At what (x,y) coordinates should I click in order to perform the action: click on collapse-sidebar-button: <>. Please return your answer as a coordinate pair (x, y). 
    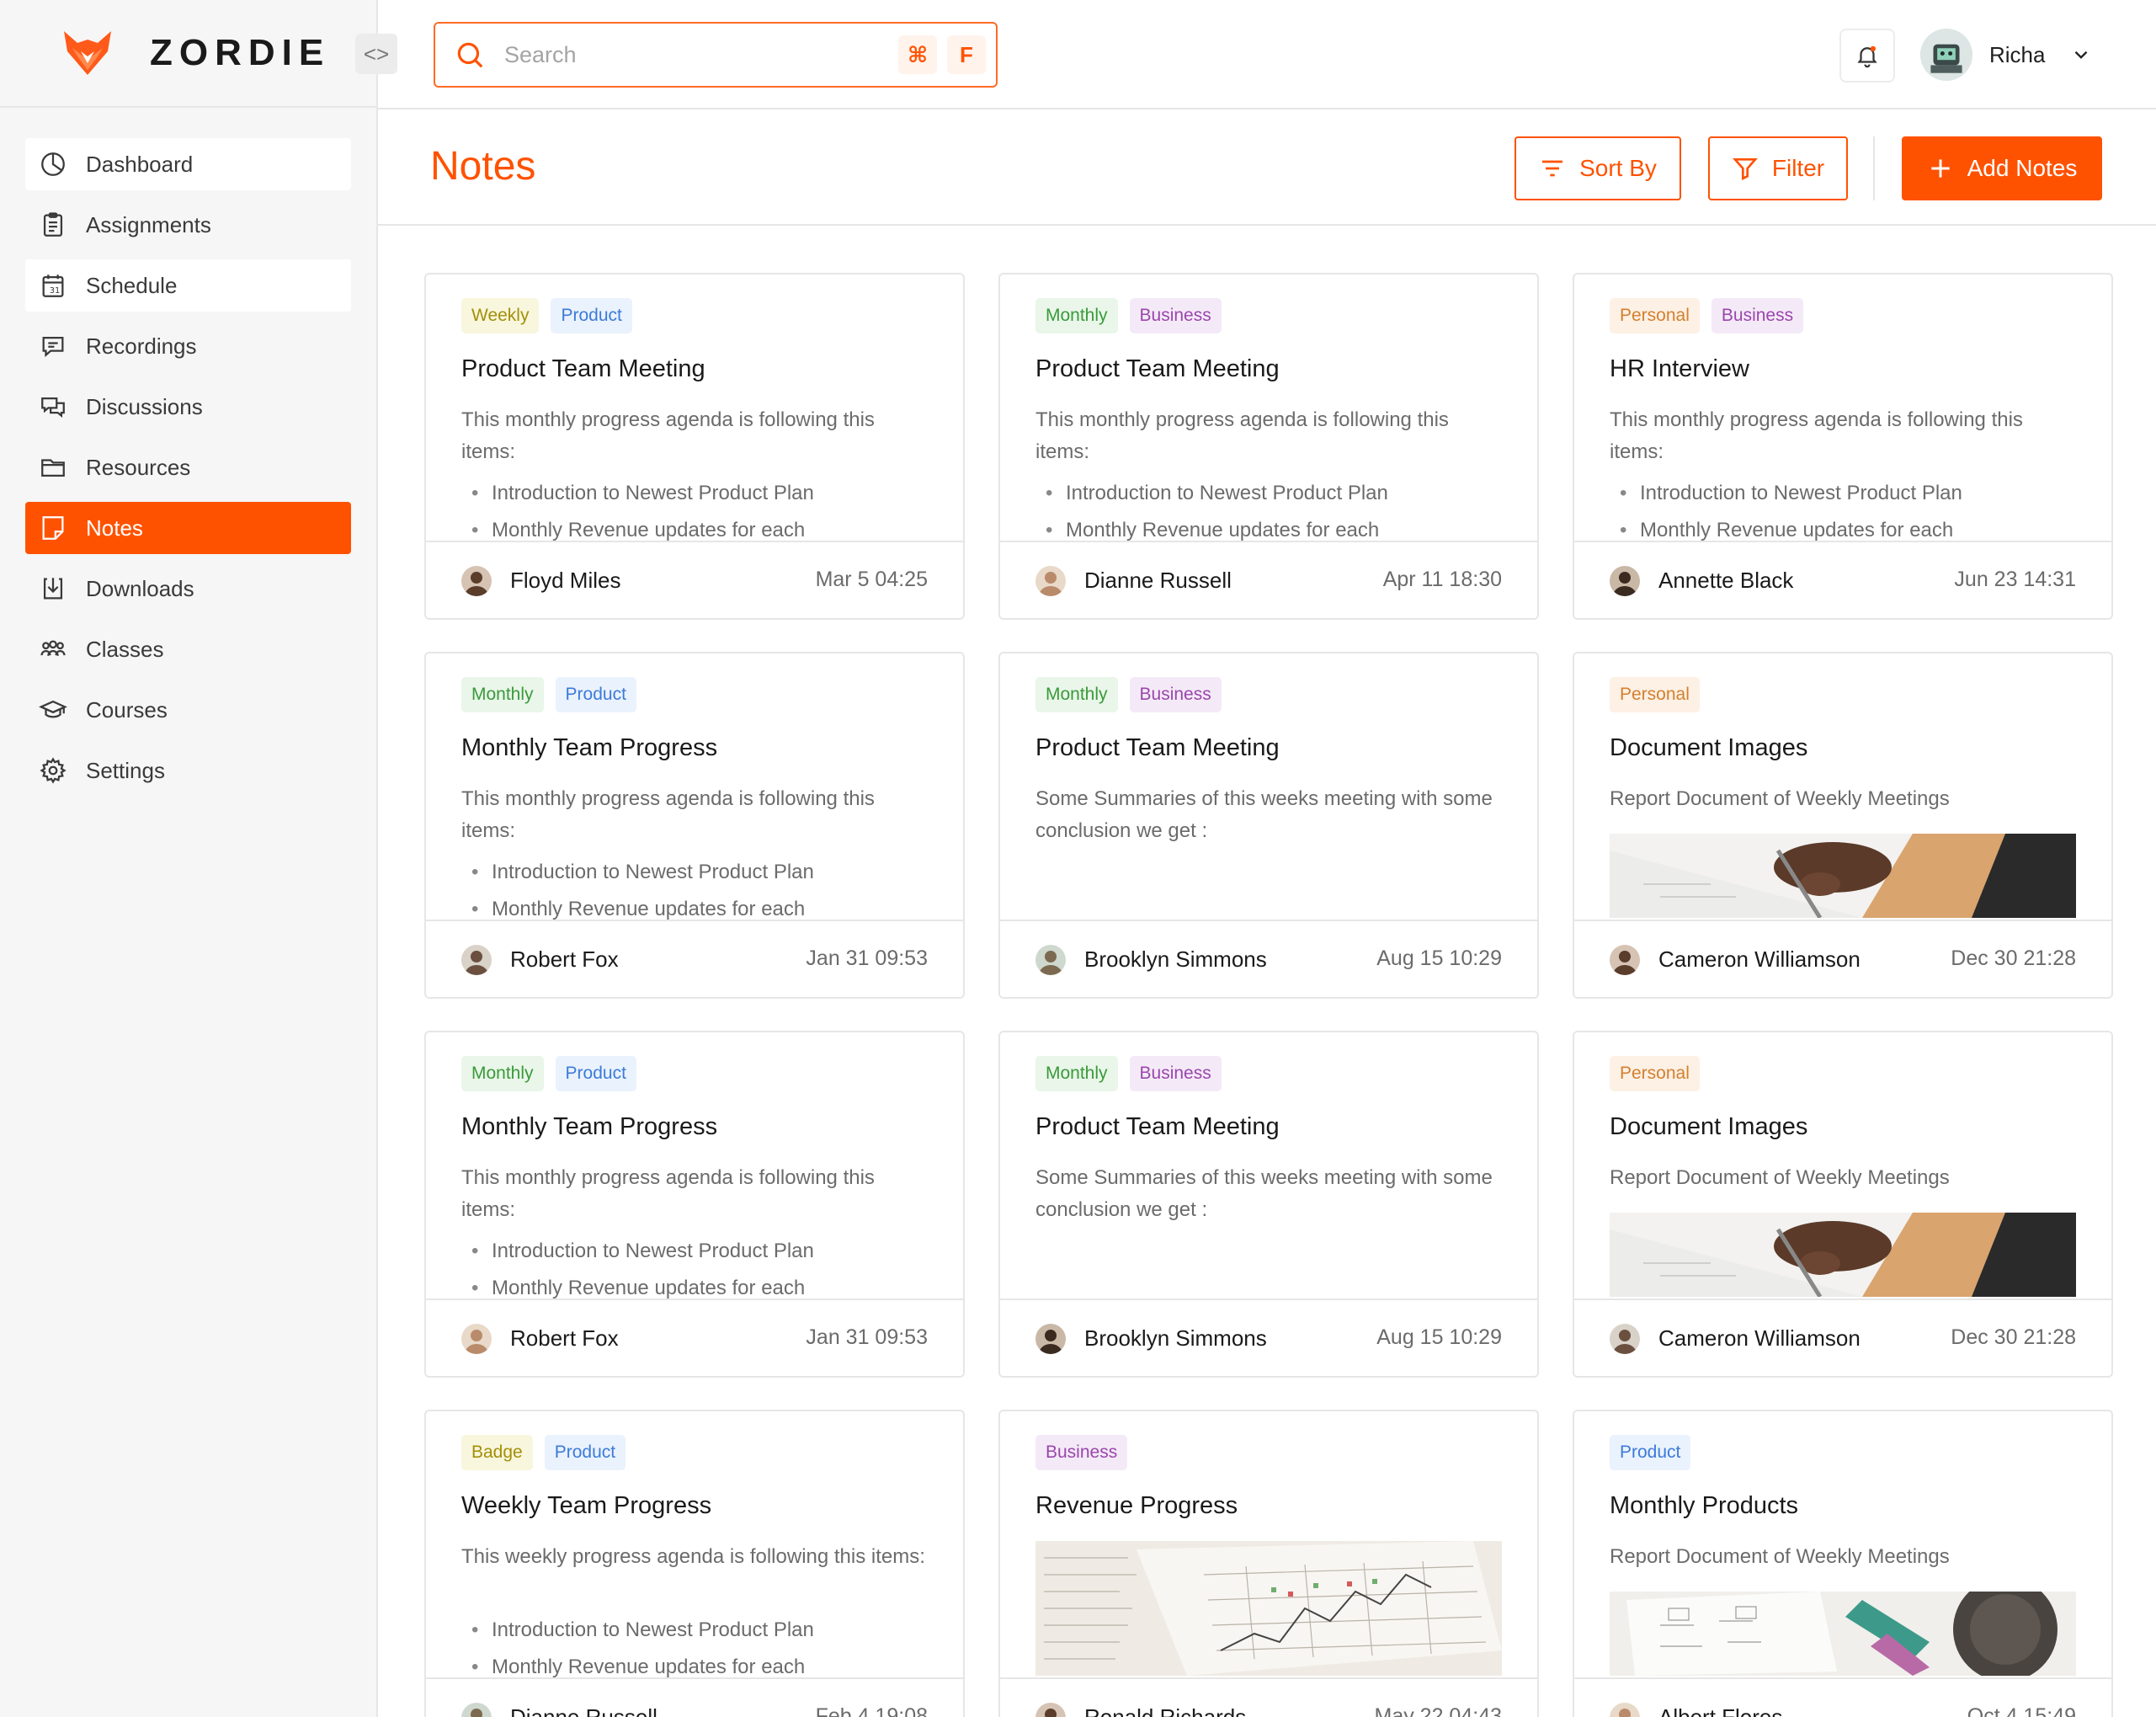
    Looking at the image, I should click on (376, 54).